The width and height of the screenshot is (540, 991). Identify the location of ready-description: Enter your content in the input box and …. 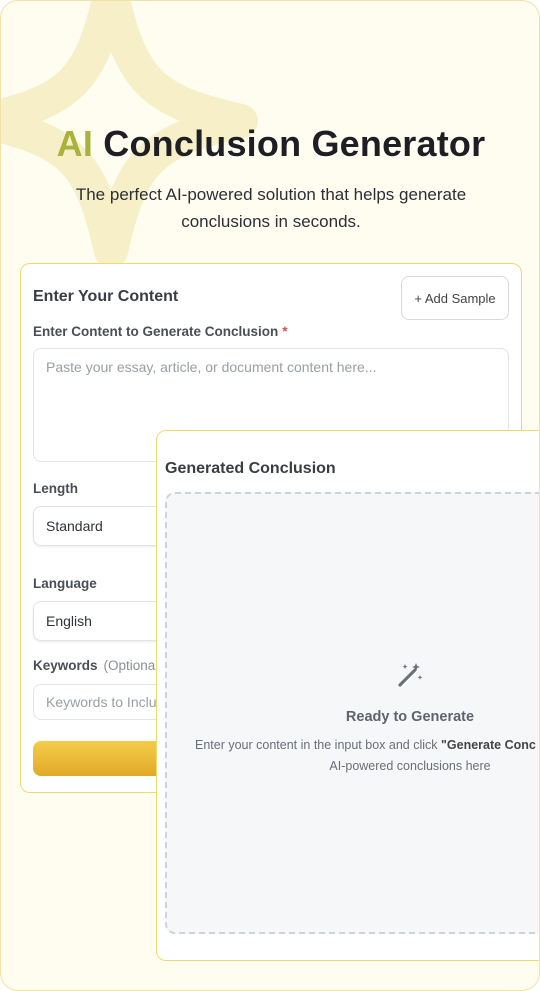
(365, 745).